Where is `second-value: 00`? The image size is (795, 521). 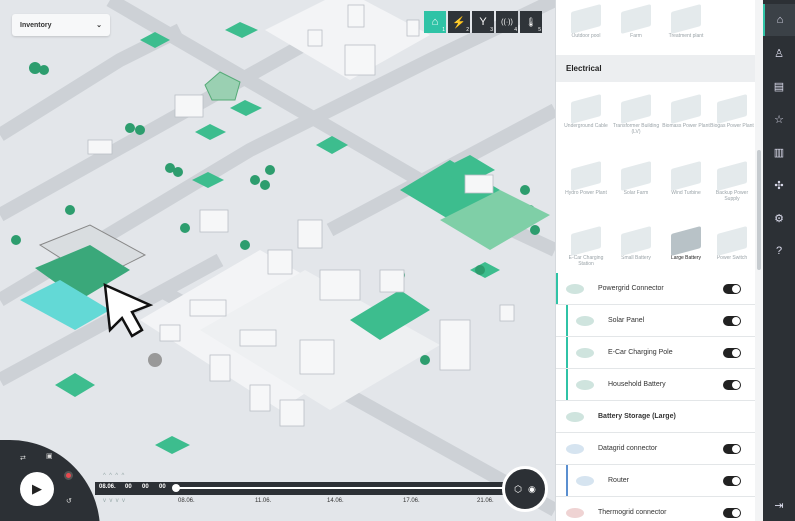
second-value: 00 is located at coordinates (162, 487).